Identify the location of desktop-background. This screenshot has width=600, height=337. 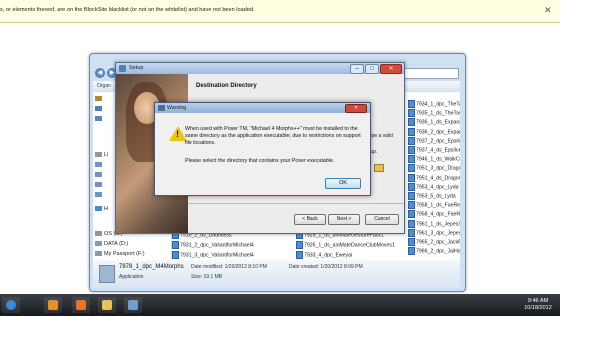
(580, 168).